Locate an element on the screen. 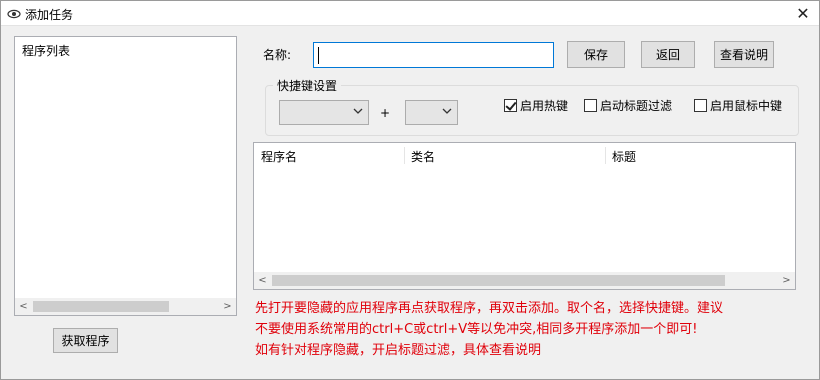  close-icon: ✕ is located at coordinates (803, 14).